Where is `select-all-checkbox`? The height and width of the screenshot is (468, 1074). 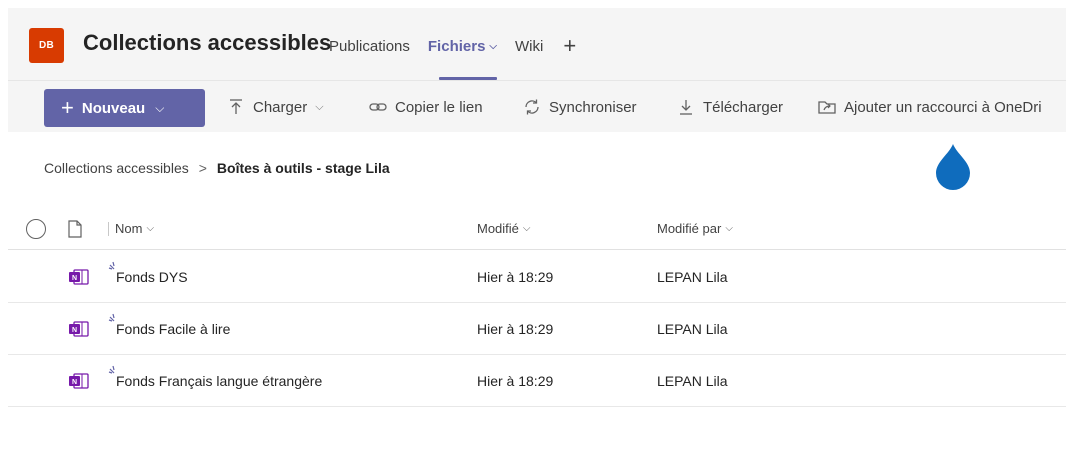
select-all-checkbox is located at coordinates (36, 228).